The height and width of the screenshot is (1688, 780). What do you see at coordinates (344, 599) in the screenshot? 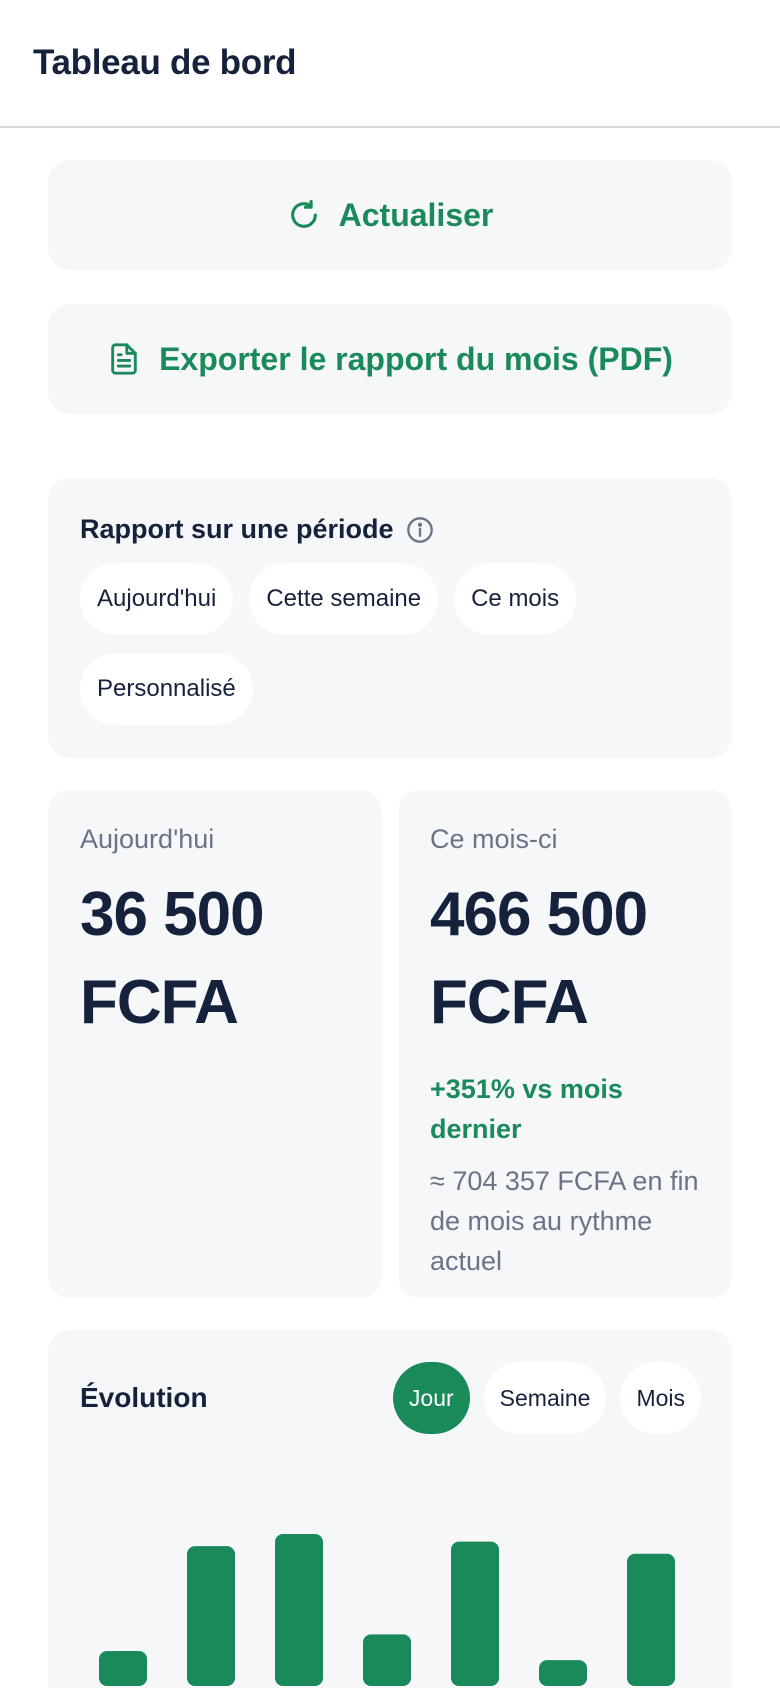
I see `chip-this-week: Cette semaine` at bounding box center [344, 599].